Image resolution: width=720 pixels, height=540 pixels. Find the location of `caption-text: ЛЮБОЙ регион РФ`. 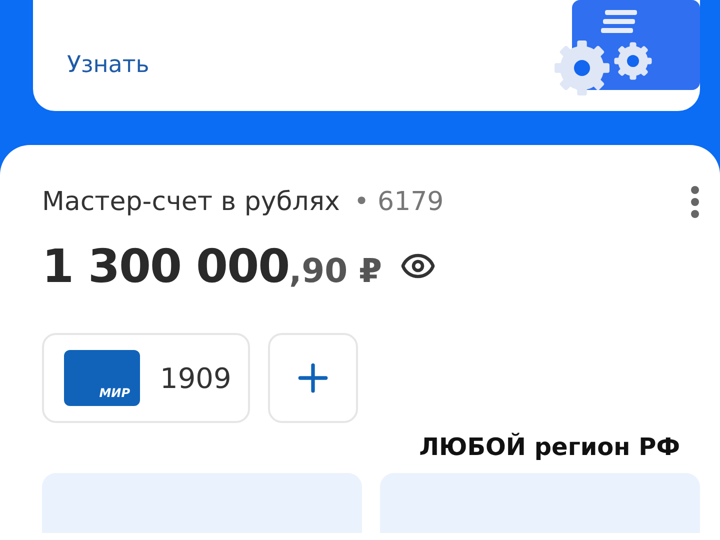

caption-text: ЛЮБОЙ регион РФ is located at coordinates (549, 447).